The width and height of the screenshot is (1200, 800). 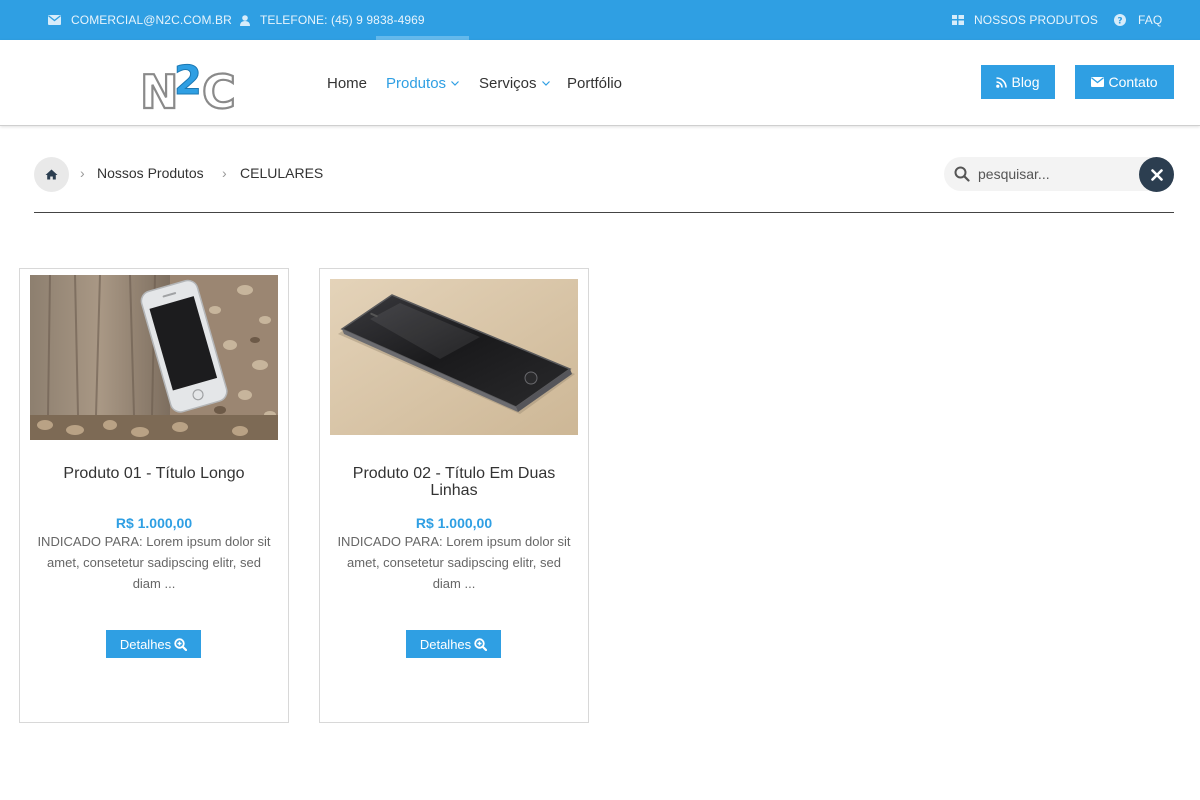 I want to click on search-input, so click(x=1053, y=174).